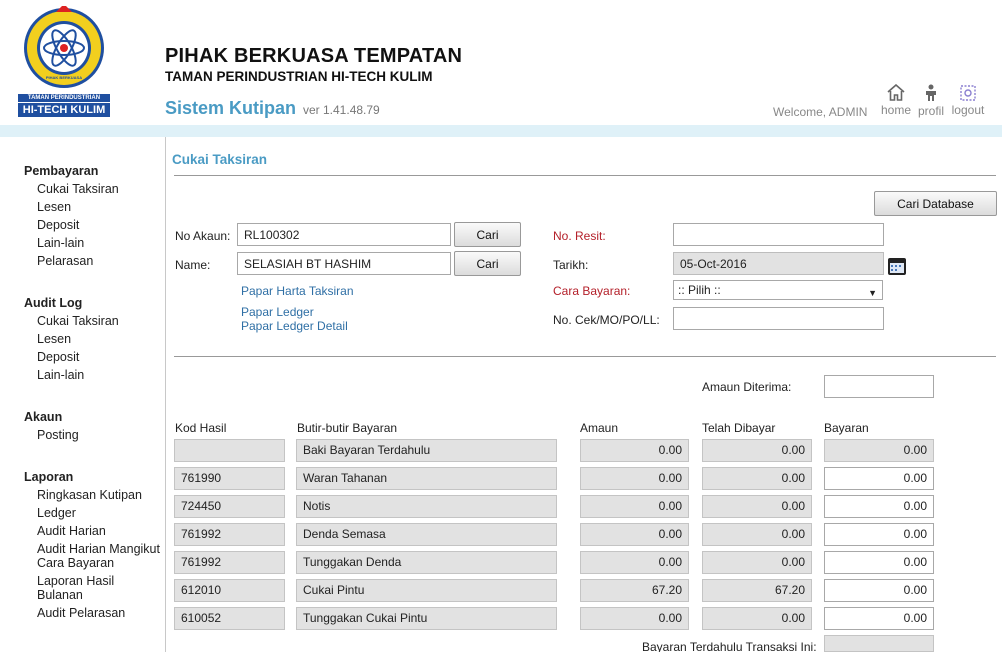 This screenshot has width=1002, height=652. What do you see at coordinates (229, 478) in the screenshot?
I see `cell-kod: 761990` at bounding box center [229, 478].